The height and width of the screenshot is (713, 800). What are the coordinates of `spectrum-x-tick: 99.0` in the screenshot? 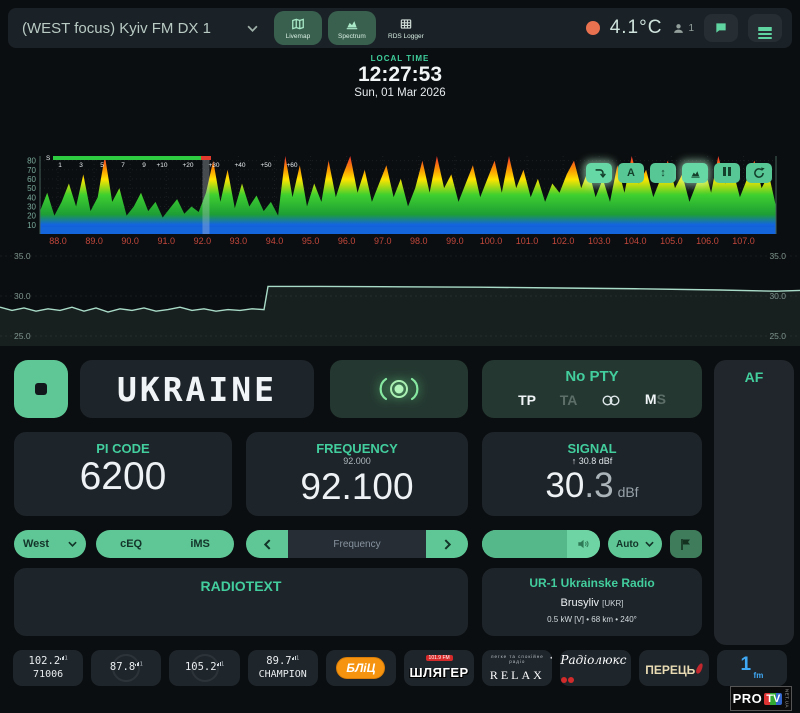 It's located at (455, 241).